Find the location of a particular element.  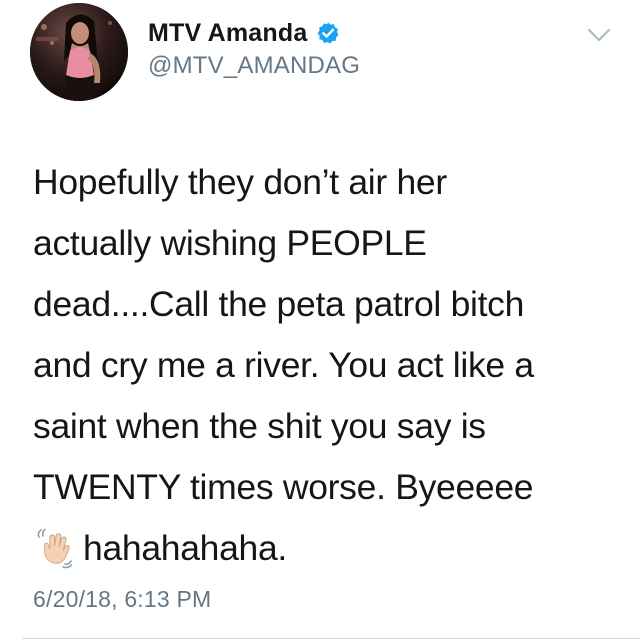

tweet-text-line: and cry me a river. You act like a is located at coordinates (283, 365).